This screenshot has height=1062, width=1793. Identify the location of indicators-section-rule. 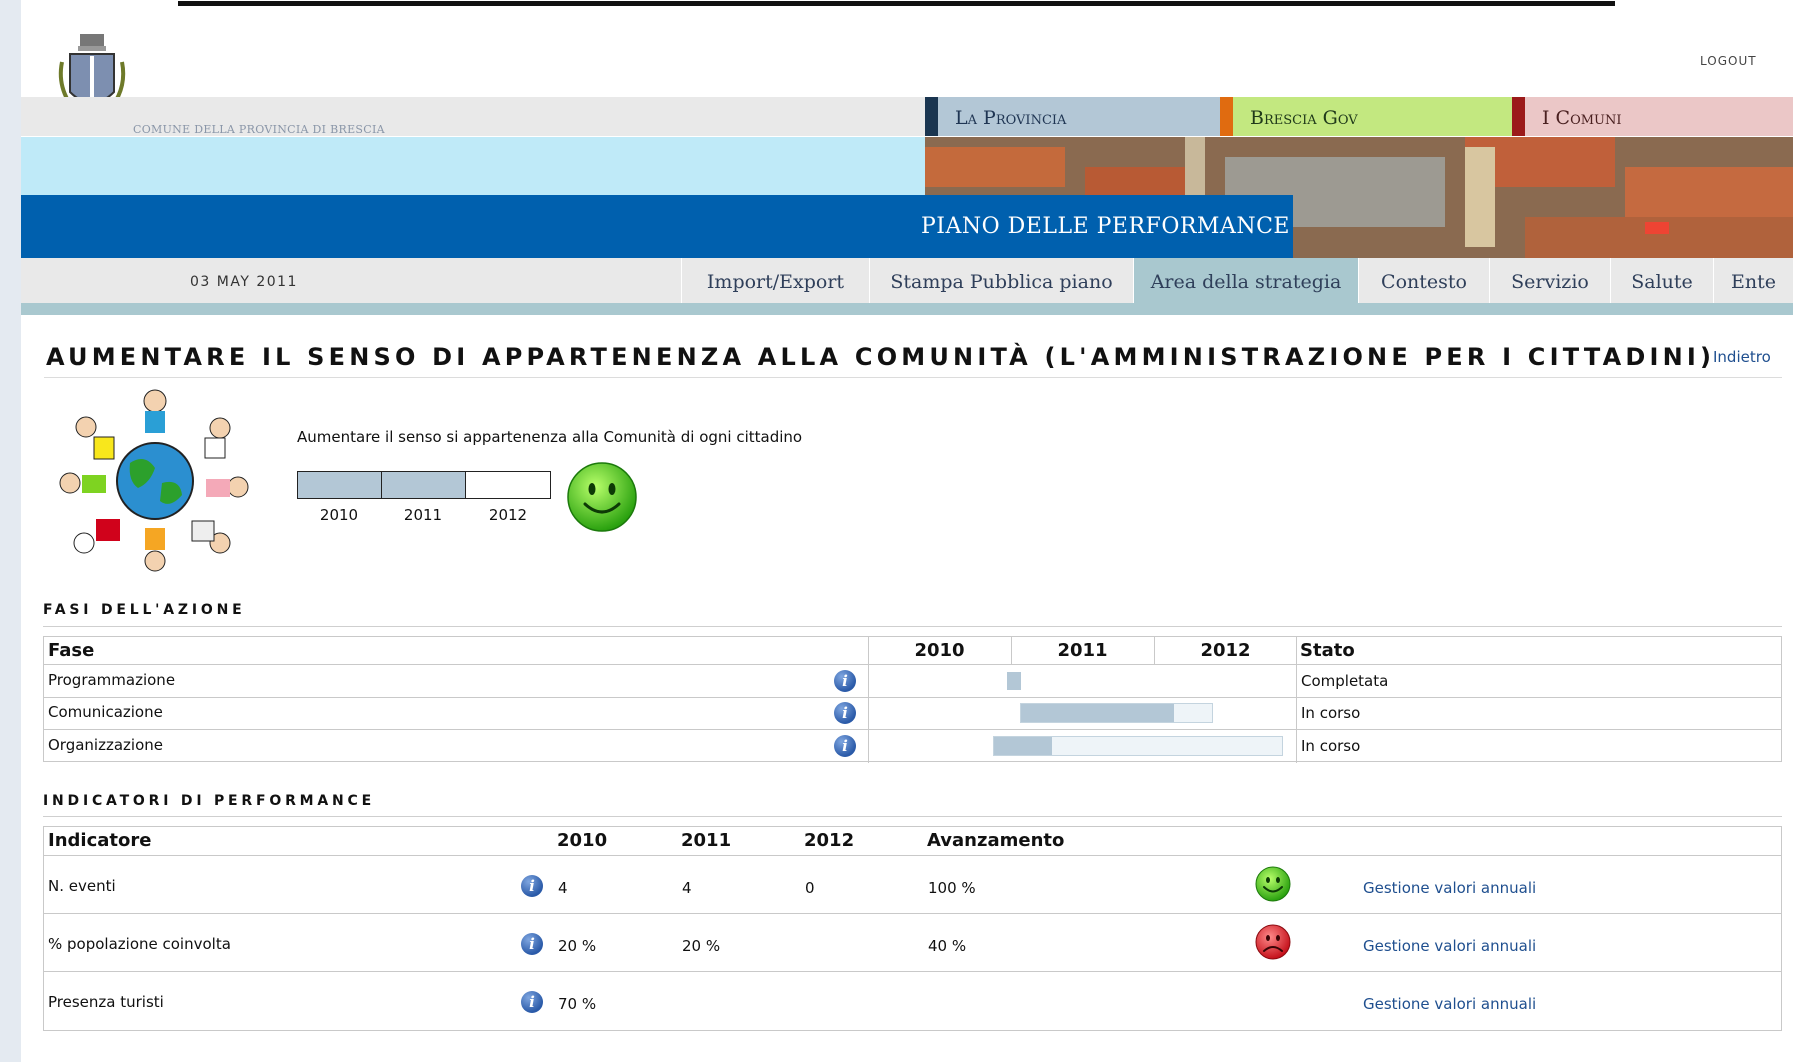
(912, 816).